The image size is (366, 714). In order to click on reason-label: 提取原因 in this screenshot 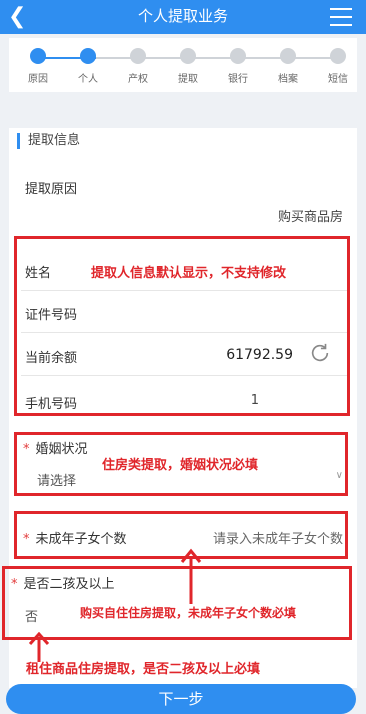, I will do `click(51, 189)`.